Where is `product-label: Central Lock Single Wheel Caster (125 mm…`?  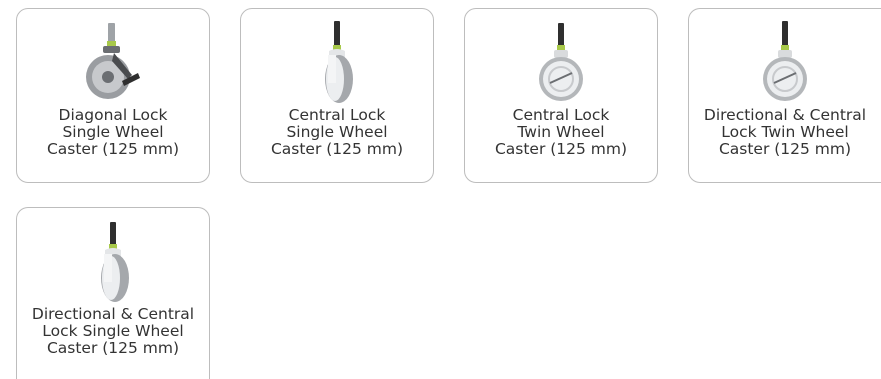 product-label: Central Lock Single Wheel Caster (125 mm… is located at coordinates (337, 132).